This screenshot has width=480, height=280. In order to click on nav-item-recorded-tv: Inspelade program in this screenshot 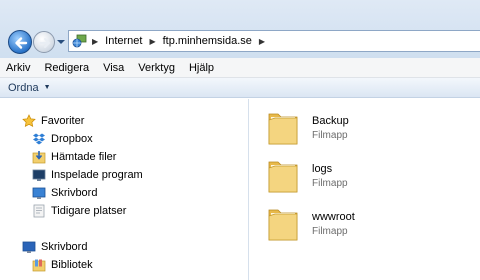, I will do `click(87, 175)`.